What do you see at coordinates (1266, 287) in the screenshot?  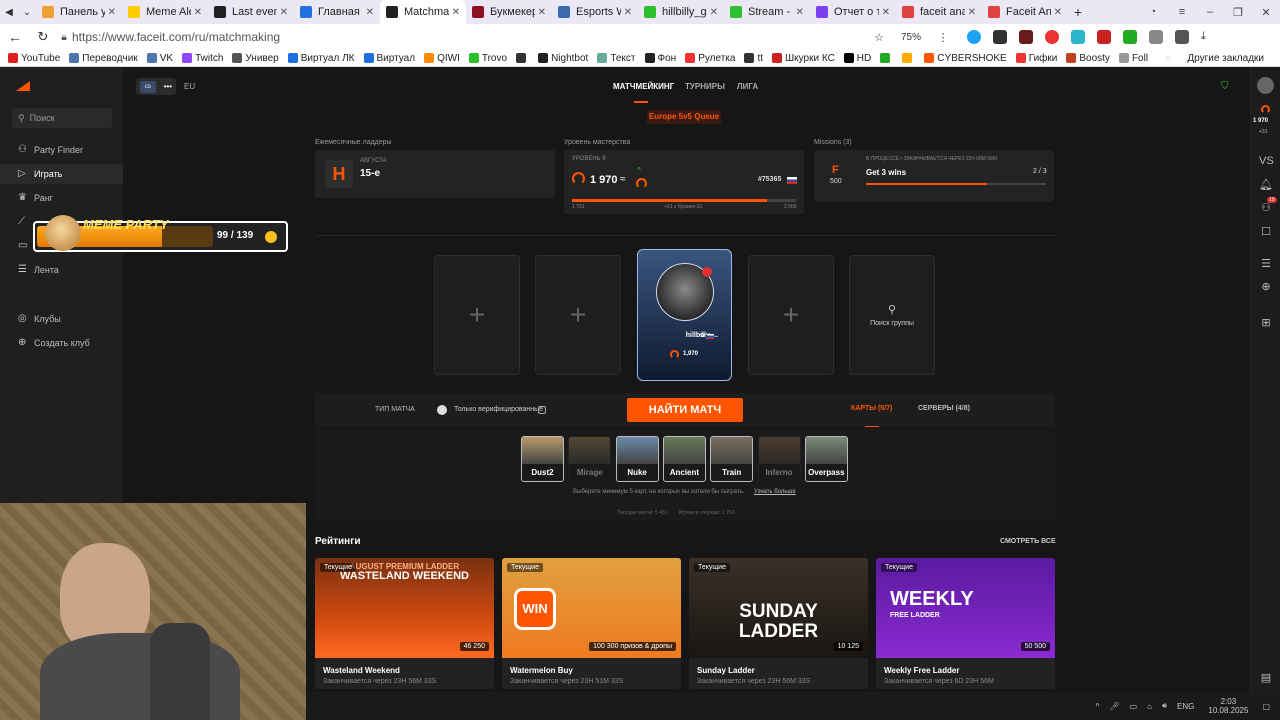 I see `add-circle-icon: ⊕` at bounding box center [1266, 287].